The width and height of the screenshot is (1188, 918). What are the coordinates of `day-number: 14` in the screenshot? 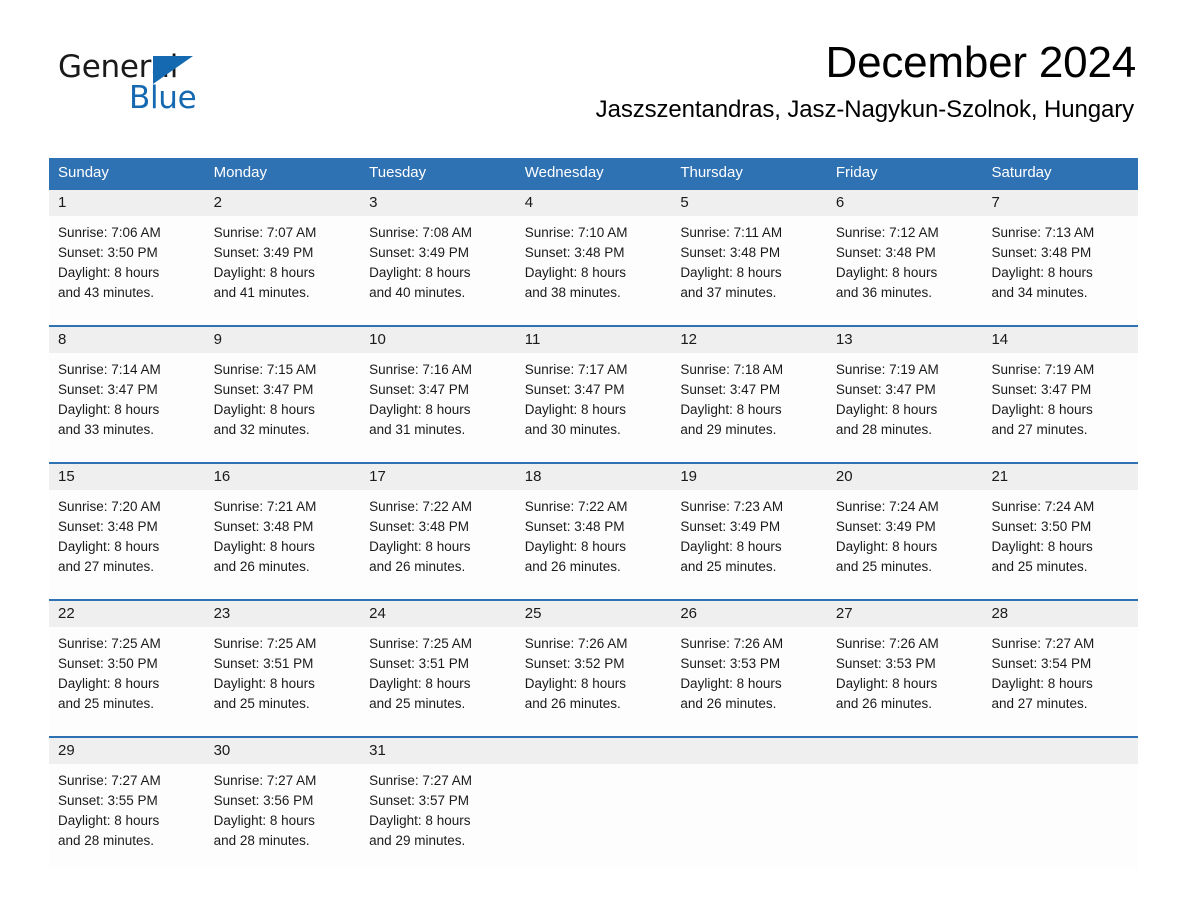 It's located at (1060, 340).